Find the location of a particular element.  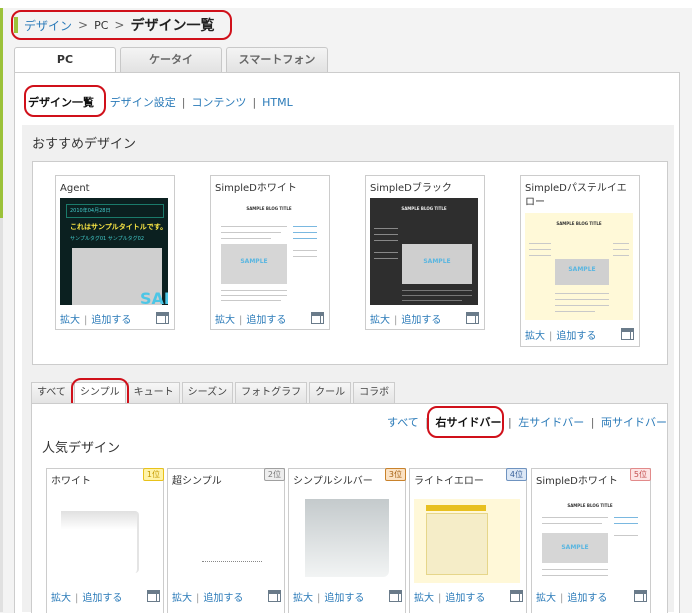

side-edge is located at coordinates (1, 415).